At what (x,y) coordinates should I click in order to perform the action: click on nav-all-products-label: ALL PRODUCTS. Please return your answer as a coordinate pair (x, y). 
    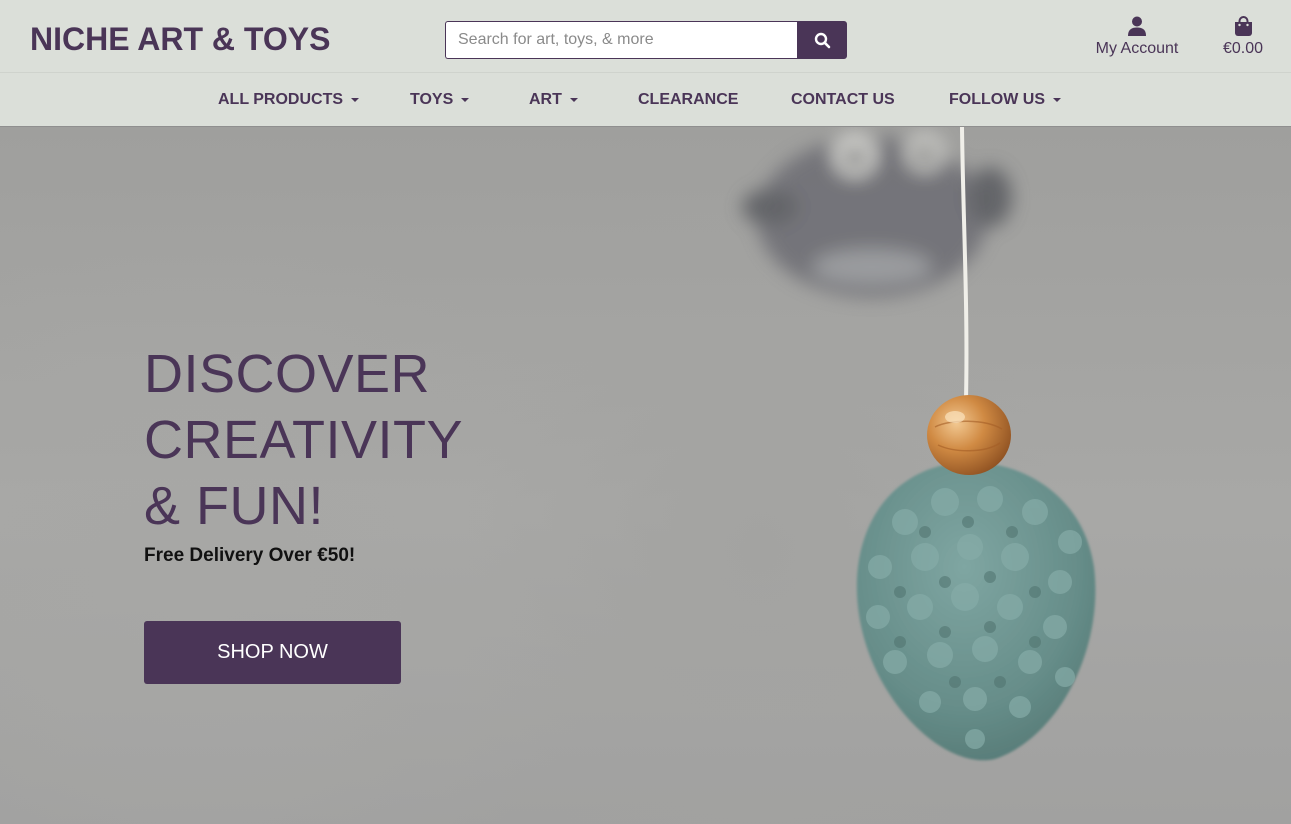
    Looking at the image, I should click on (281, 99).